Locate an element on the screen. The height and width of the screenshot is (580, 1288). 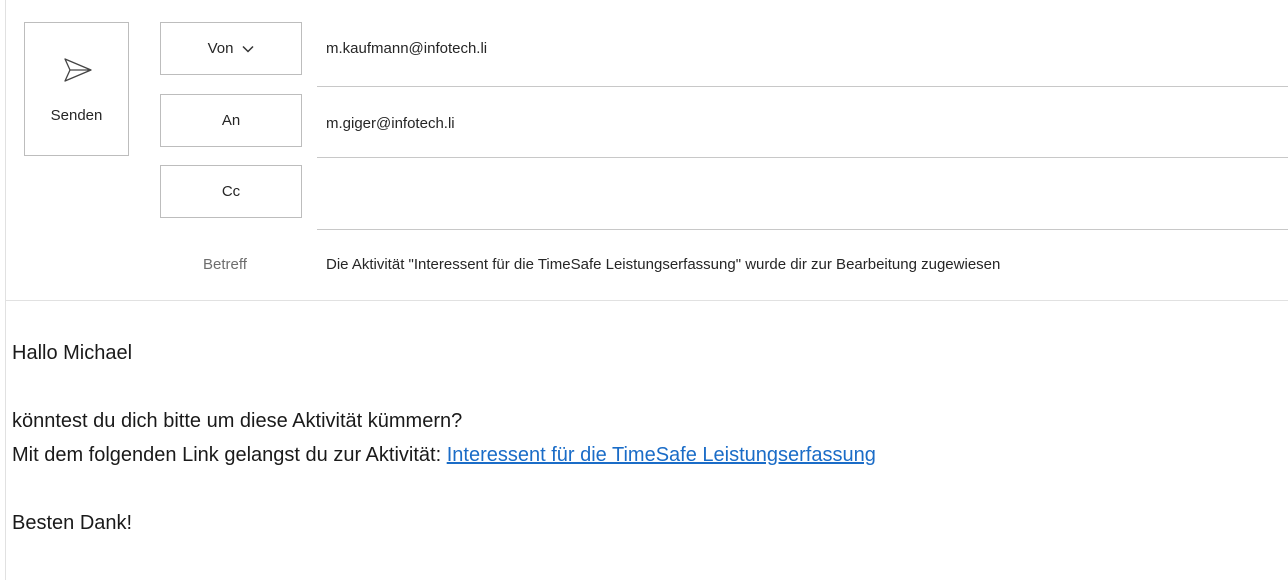
from-button-label: Von is located at coordinates (220, 48).